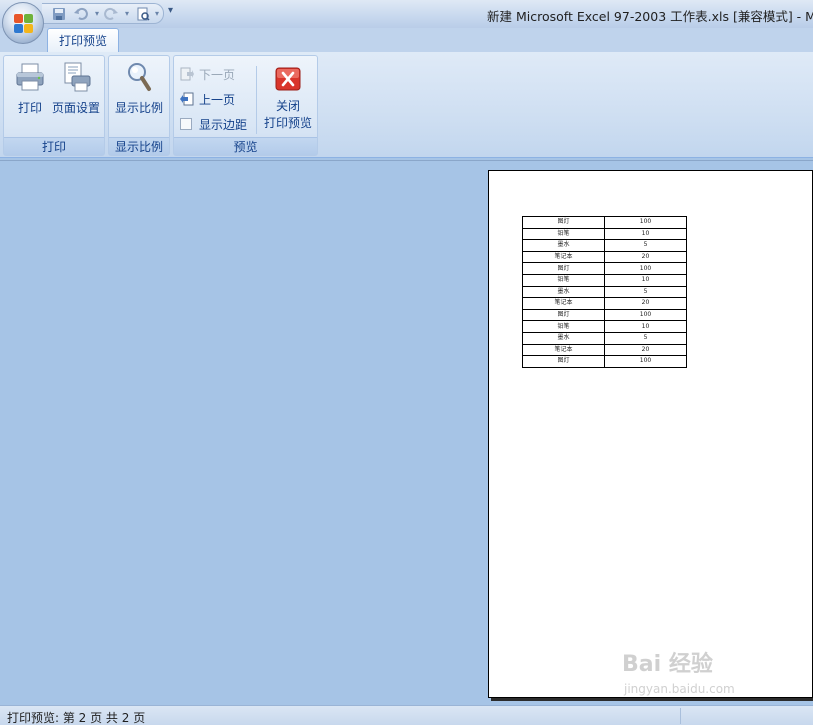  What do you see at coordinates (186, 124) in the screenshot?
I see `checkbox-icon` at bounding box center [186, 124].